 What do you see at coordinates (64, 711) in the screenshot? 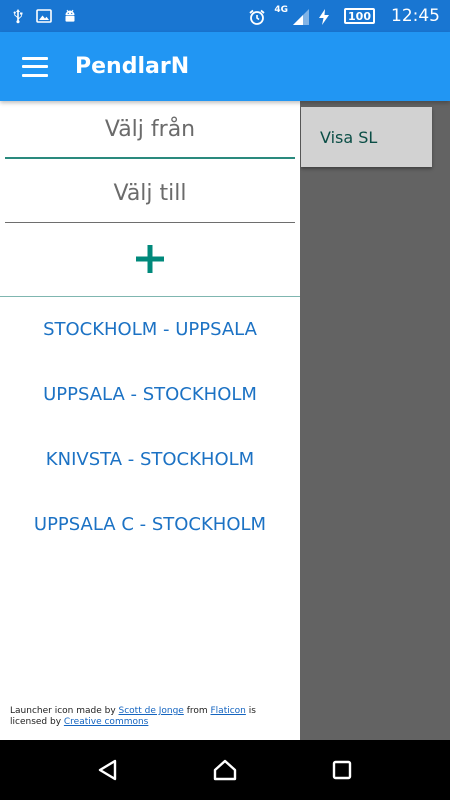
I see `credits-prefix: Launcher icon made by` at bounding box center [64, 711].